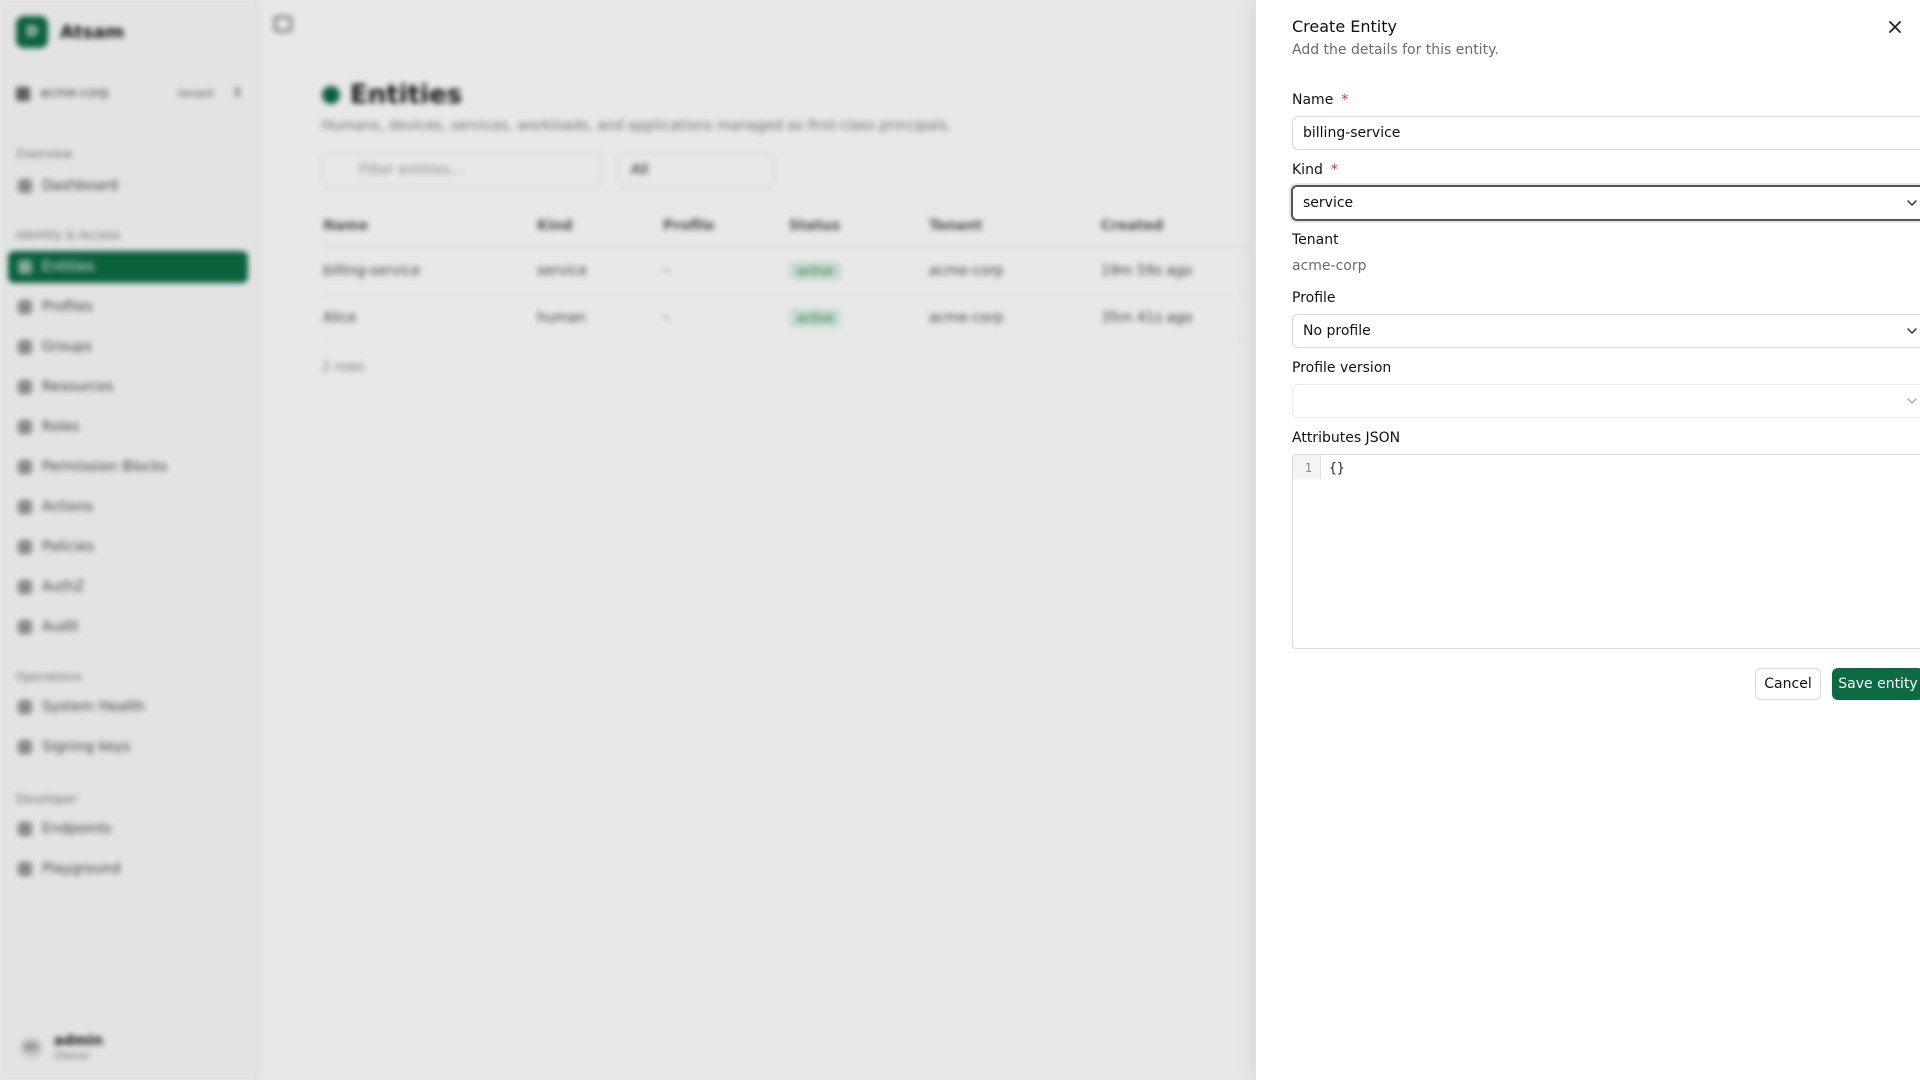 This screenshot has height=1080, width=1920. Describe the element at coordinates (1313, 100) in the screenshot. I see `name-label-text: Name` at that location.